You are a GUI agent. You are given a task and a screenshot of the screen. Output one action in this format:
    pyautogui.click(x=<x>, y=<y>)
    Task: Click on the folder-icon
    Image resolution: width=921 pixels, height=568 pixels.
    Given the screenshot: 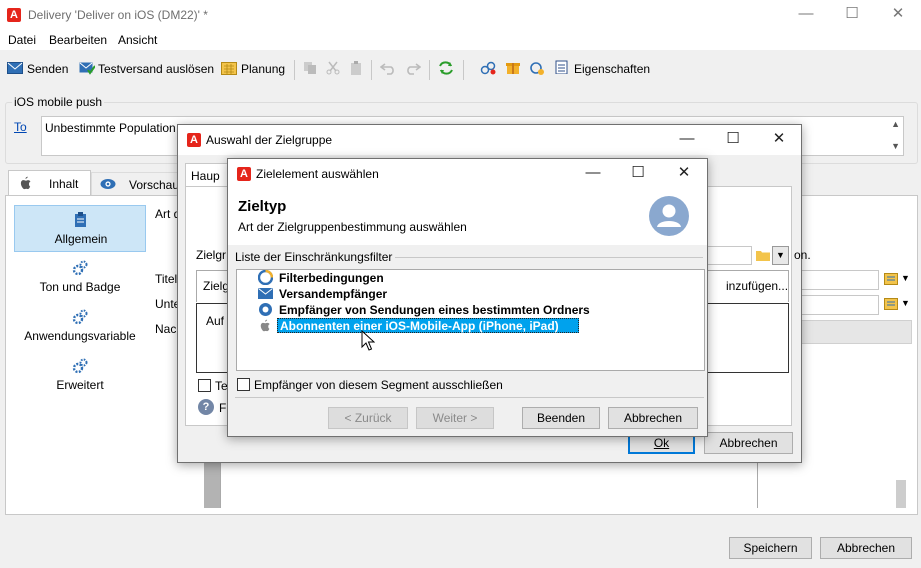 What is the action you would take?
    pyautogui.click(x=763, y=255)
    